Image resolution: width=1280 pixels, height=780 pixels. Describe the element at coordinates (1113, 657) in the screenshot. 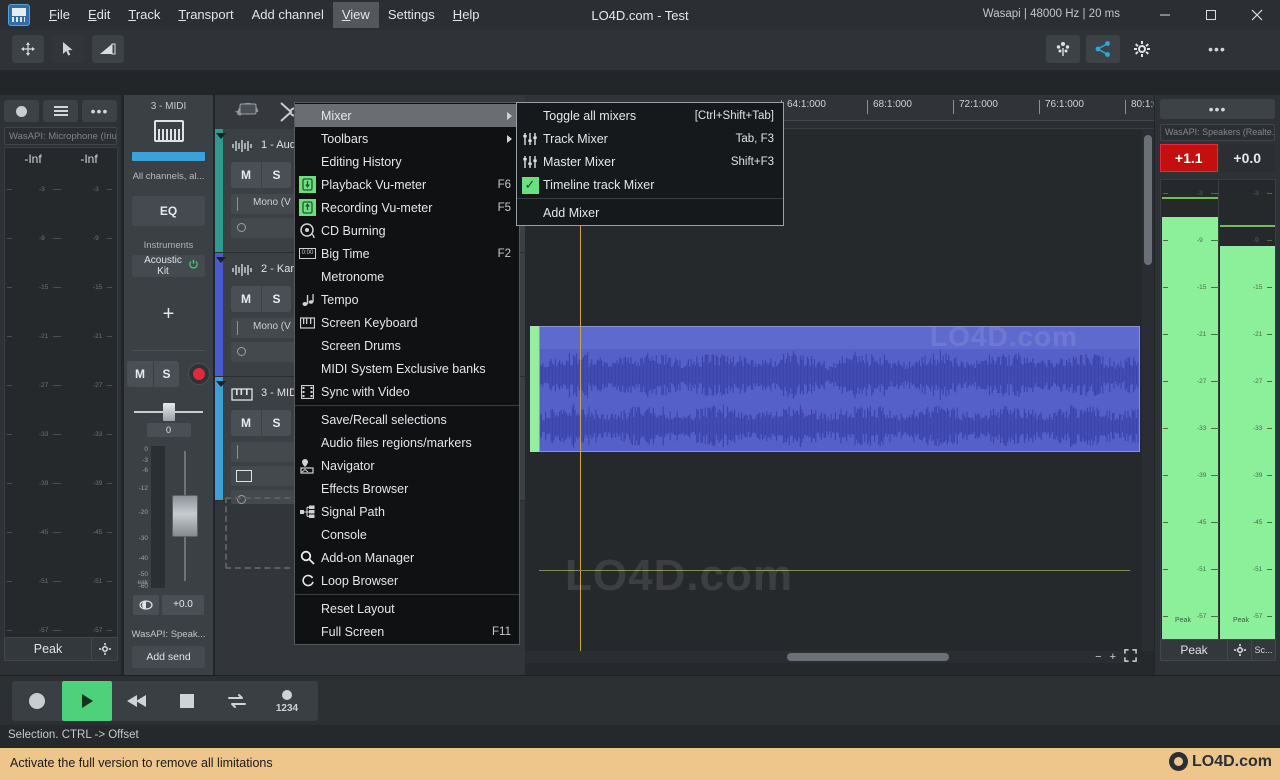

I see `zoom-in-button: +` at that location.